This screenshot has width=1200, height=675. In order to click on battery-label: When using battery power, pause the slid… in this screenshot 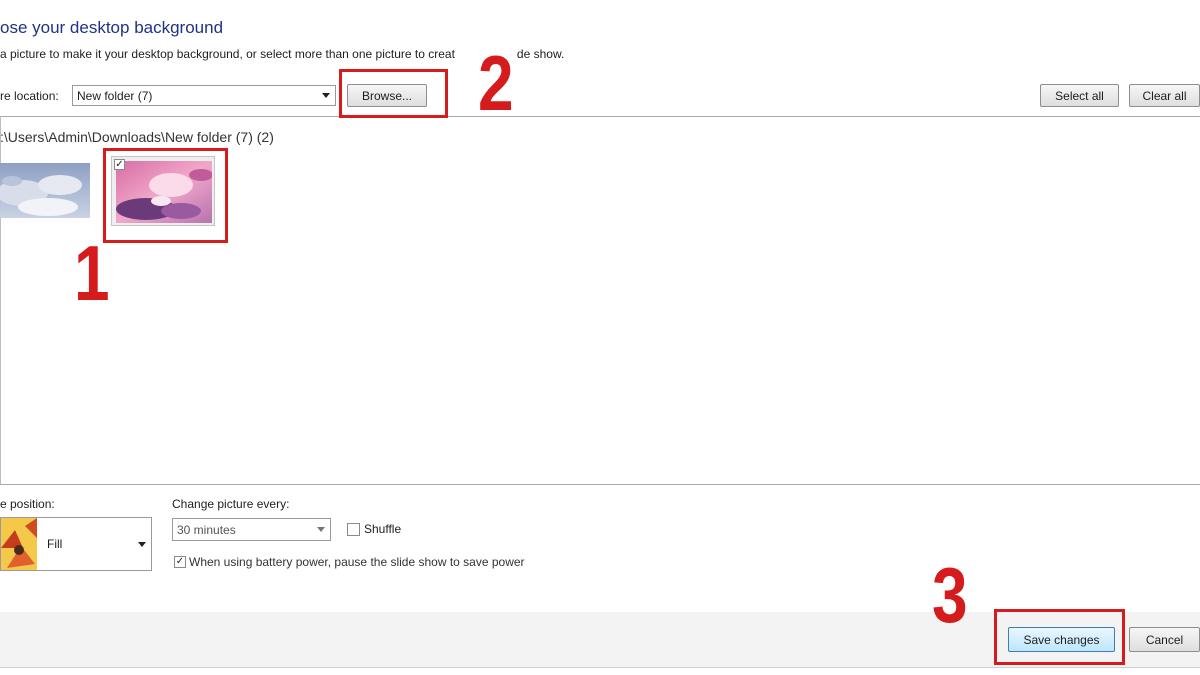, I will do `click(357, 562)`.